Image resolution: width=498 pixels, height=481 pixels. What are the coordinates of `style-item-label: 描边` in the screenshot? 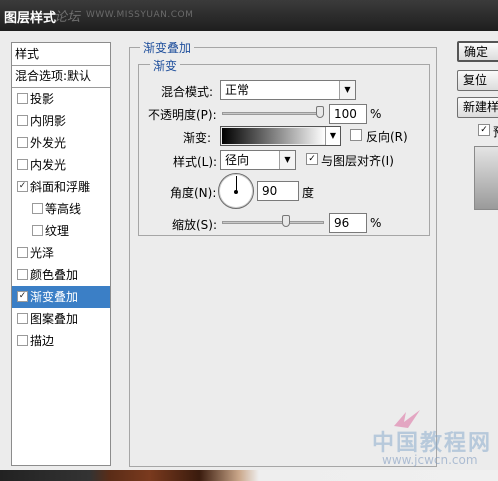 It's located at (42, 341).